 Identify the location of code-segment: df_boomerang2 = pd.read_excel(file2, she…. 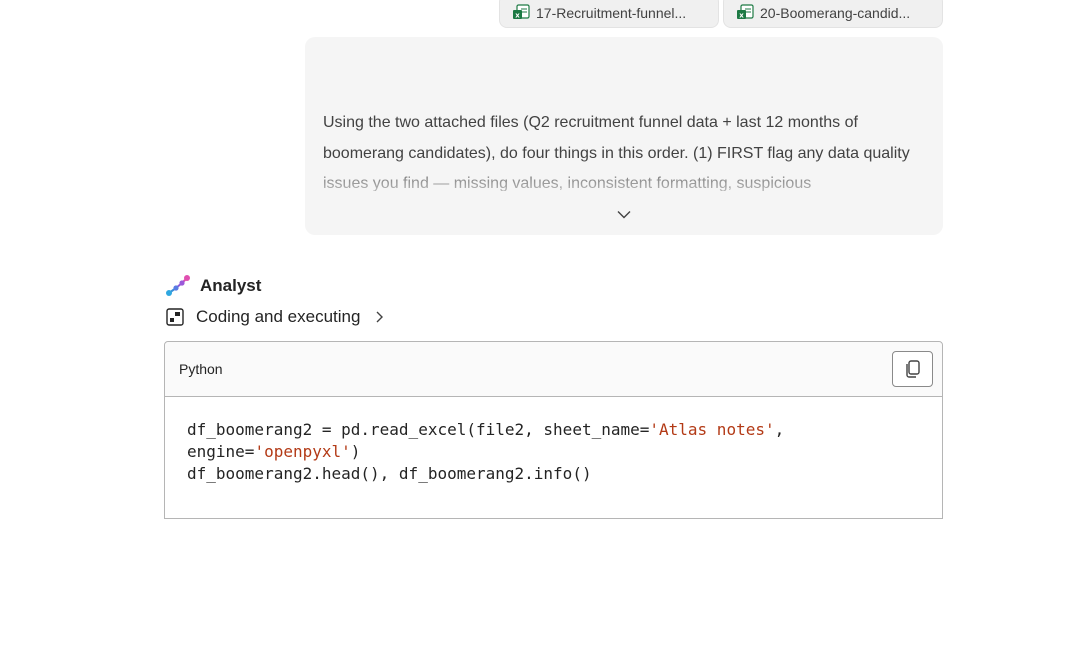
(418, 429).